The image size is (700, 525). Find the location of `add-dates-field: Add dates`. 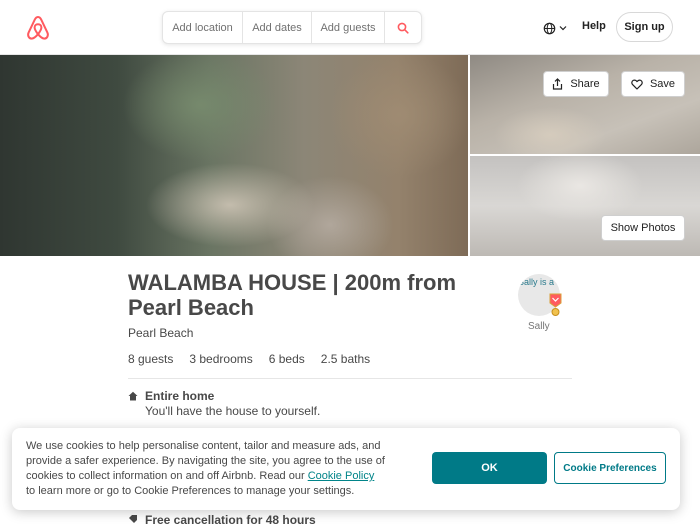

add-dates-field: Add dates is located at coordinates (277, 27).